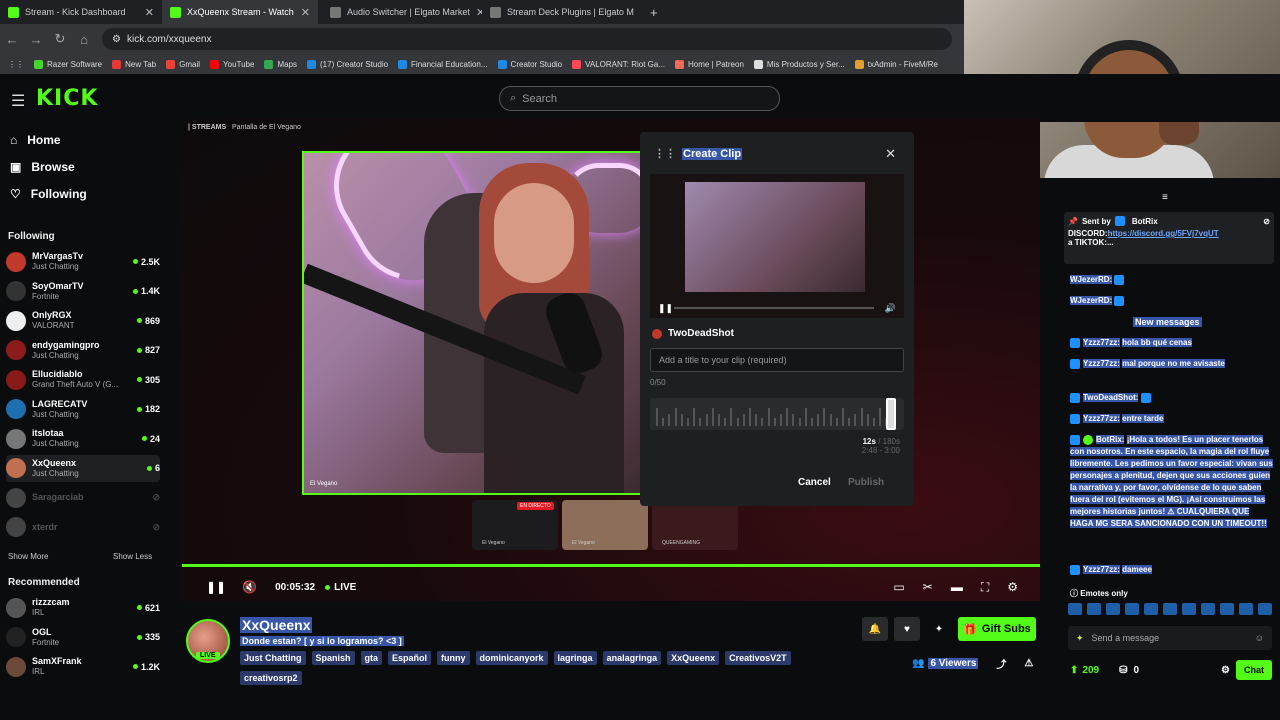  What do you see at coordinates (83, 438) in the screenshot?
I see `sidebar-channel: itslotaa Just Chatting 24` at bounding box center [83, 438].